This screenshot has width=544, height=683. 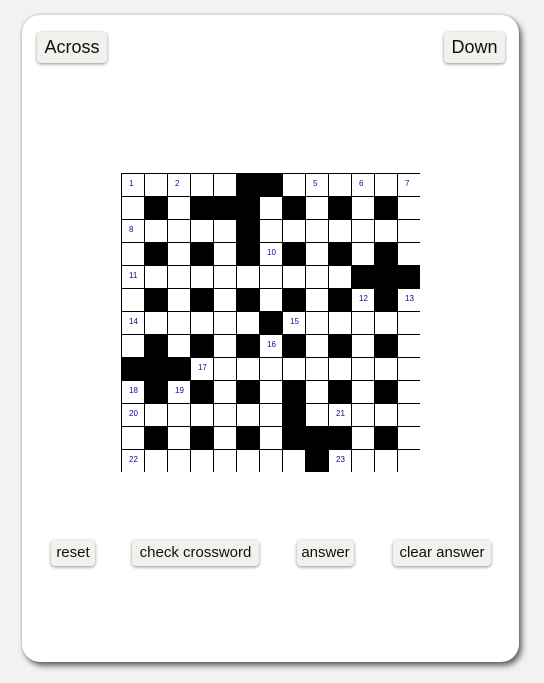 What do you see at coordinates (133, 231) in the screenshot?
I see `grid-cell: 8` at bounding box center [133, 231].